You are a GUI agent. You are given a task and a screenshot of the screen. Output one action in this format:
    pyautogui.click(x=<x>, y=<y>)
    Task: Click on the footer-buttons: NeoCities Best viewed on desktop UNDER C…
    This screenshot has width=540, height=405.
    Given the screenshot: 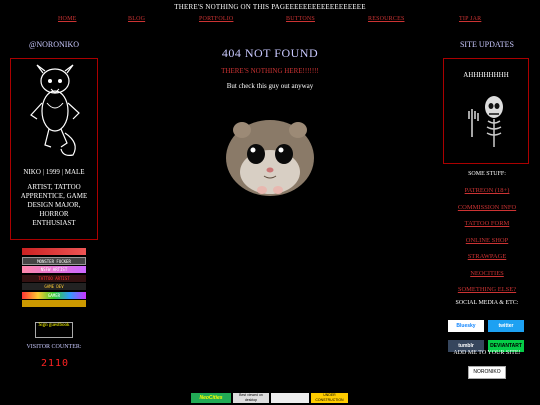 What is the action you would take?
    pyautogui.click(x=271, y=398)
    